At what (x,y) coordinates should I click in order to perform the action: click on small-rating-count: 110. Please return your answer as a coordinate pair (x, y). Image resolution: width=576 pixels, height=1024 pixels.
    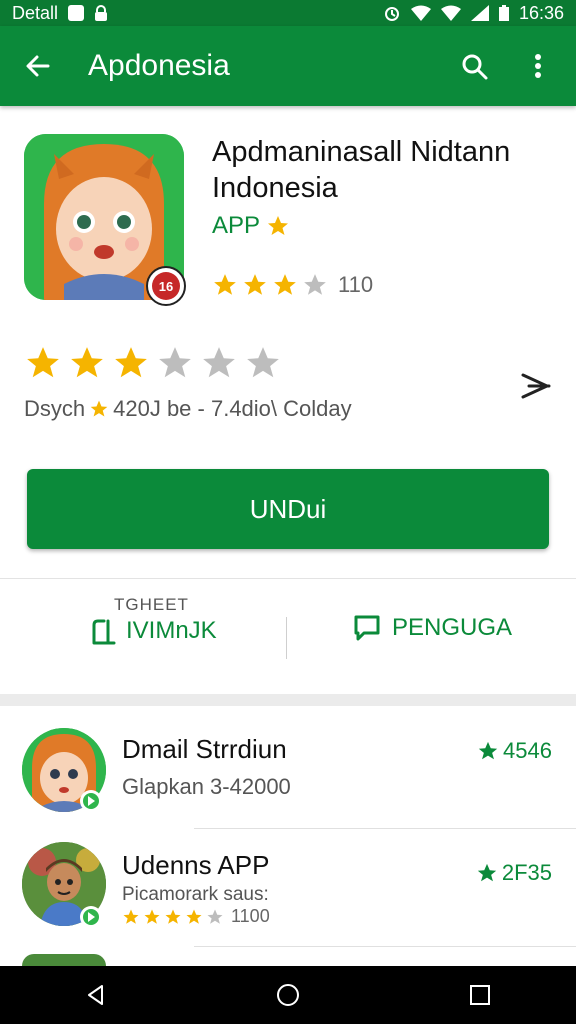
    Looking at the image, I should click on (356, 284).